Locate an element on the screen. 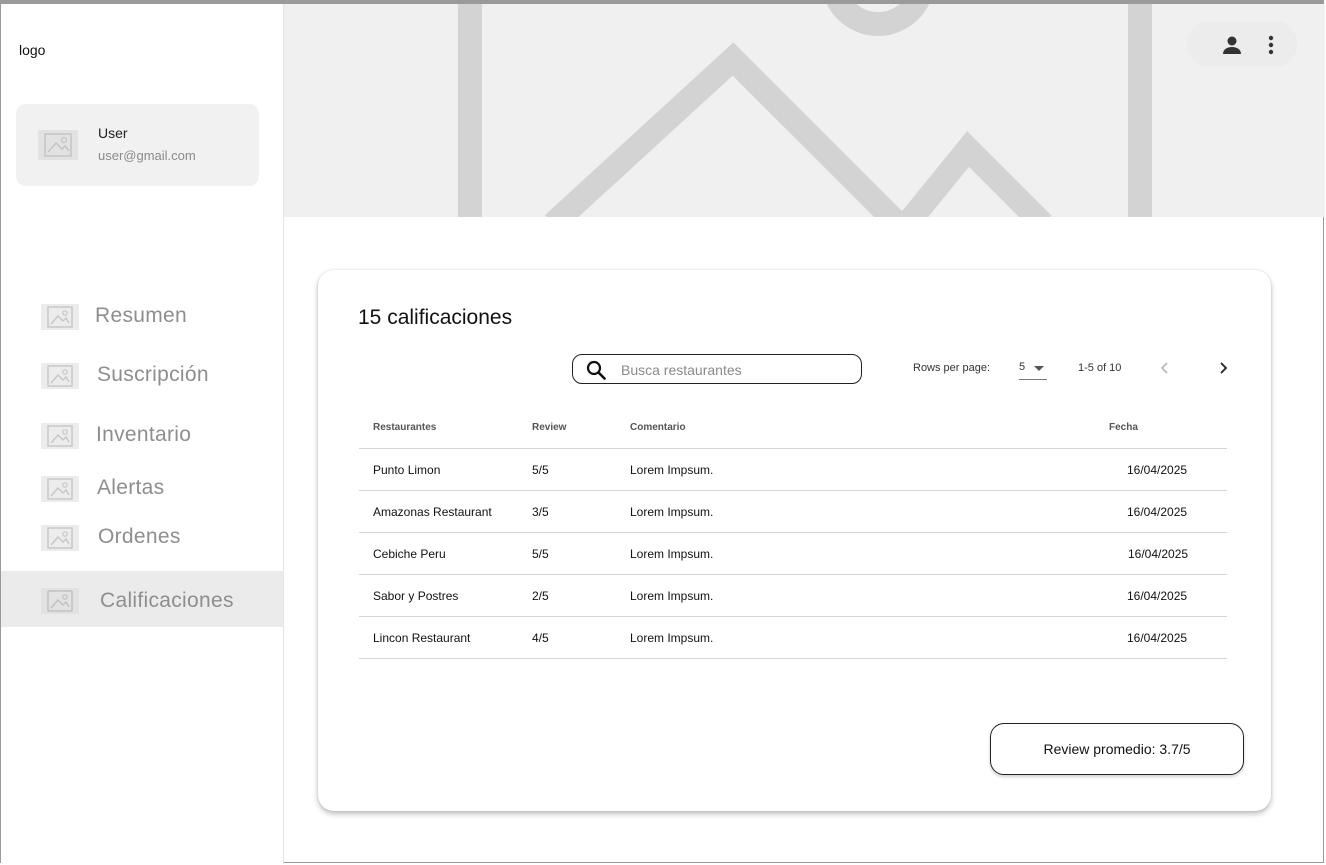 Image resolution: width=1326 pixels, height=865 pixels. cell-review: 2/5 is located at coordinates (540, 596).